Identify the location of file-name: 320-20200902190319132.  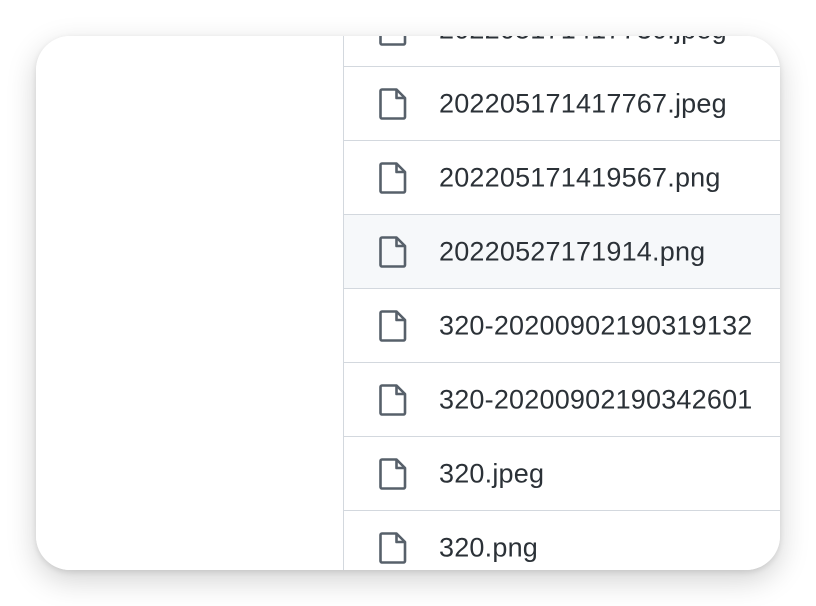
(596, 325).